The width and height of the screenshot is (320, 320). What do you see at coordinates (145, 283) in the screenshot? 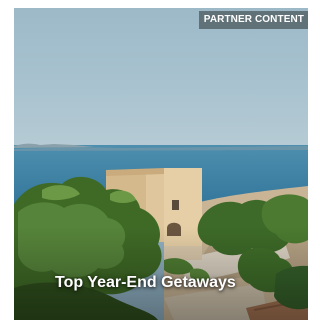
I see `article-title: Top Year-End Getaways` at bounding box center [145, 283].